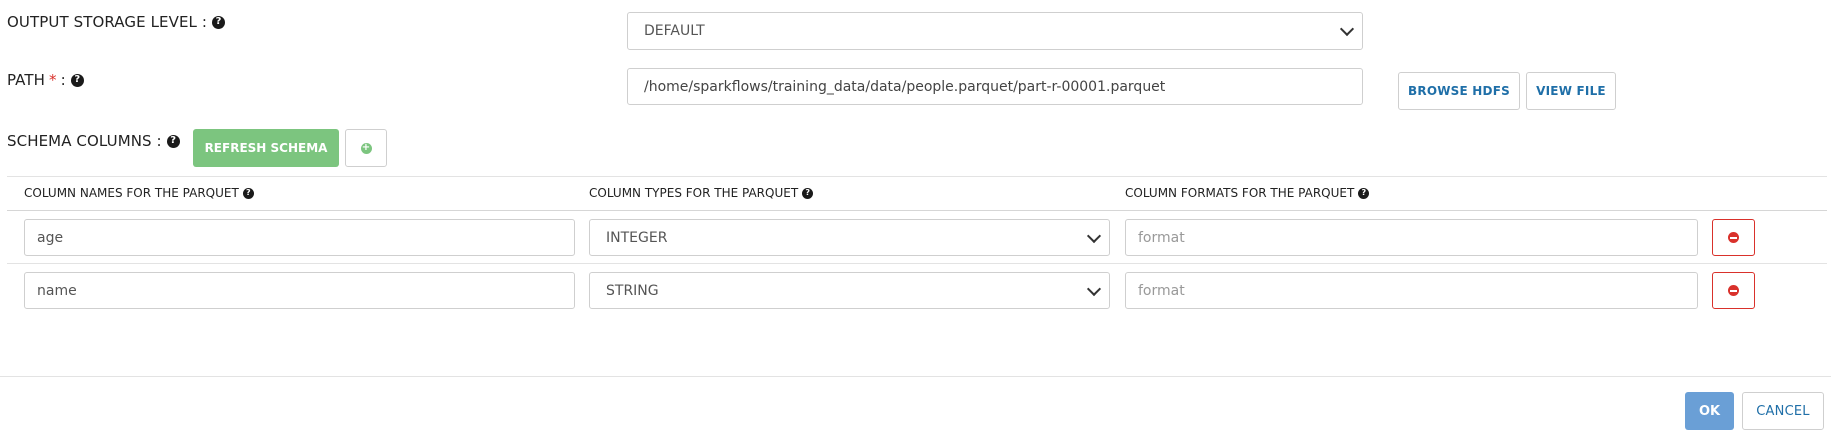 The width and height of the screenshot is (1831, 443). Describe the element at coordinates (1783, 411) in the screenshot. I see `cancel-button: CANCEL` at that location.